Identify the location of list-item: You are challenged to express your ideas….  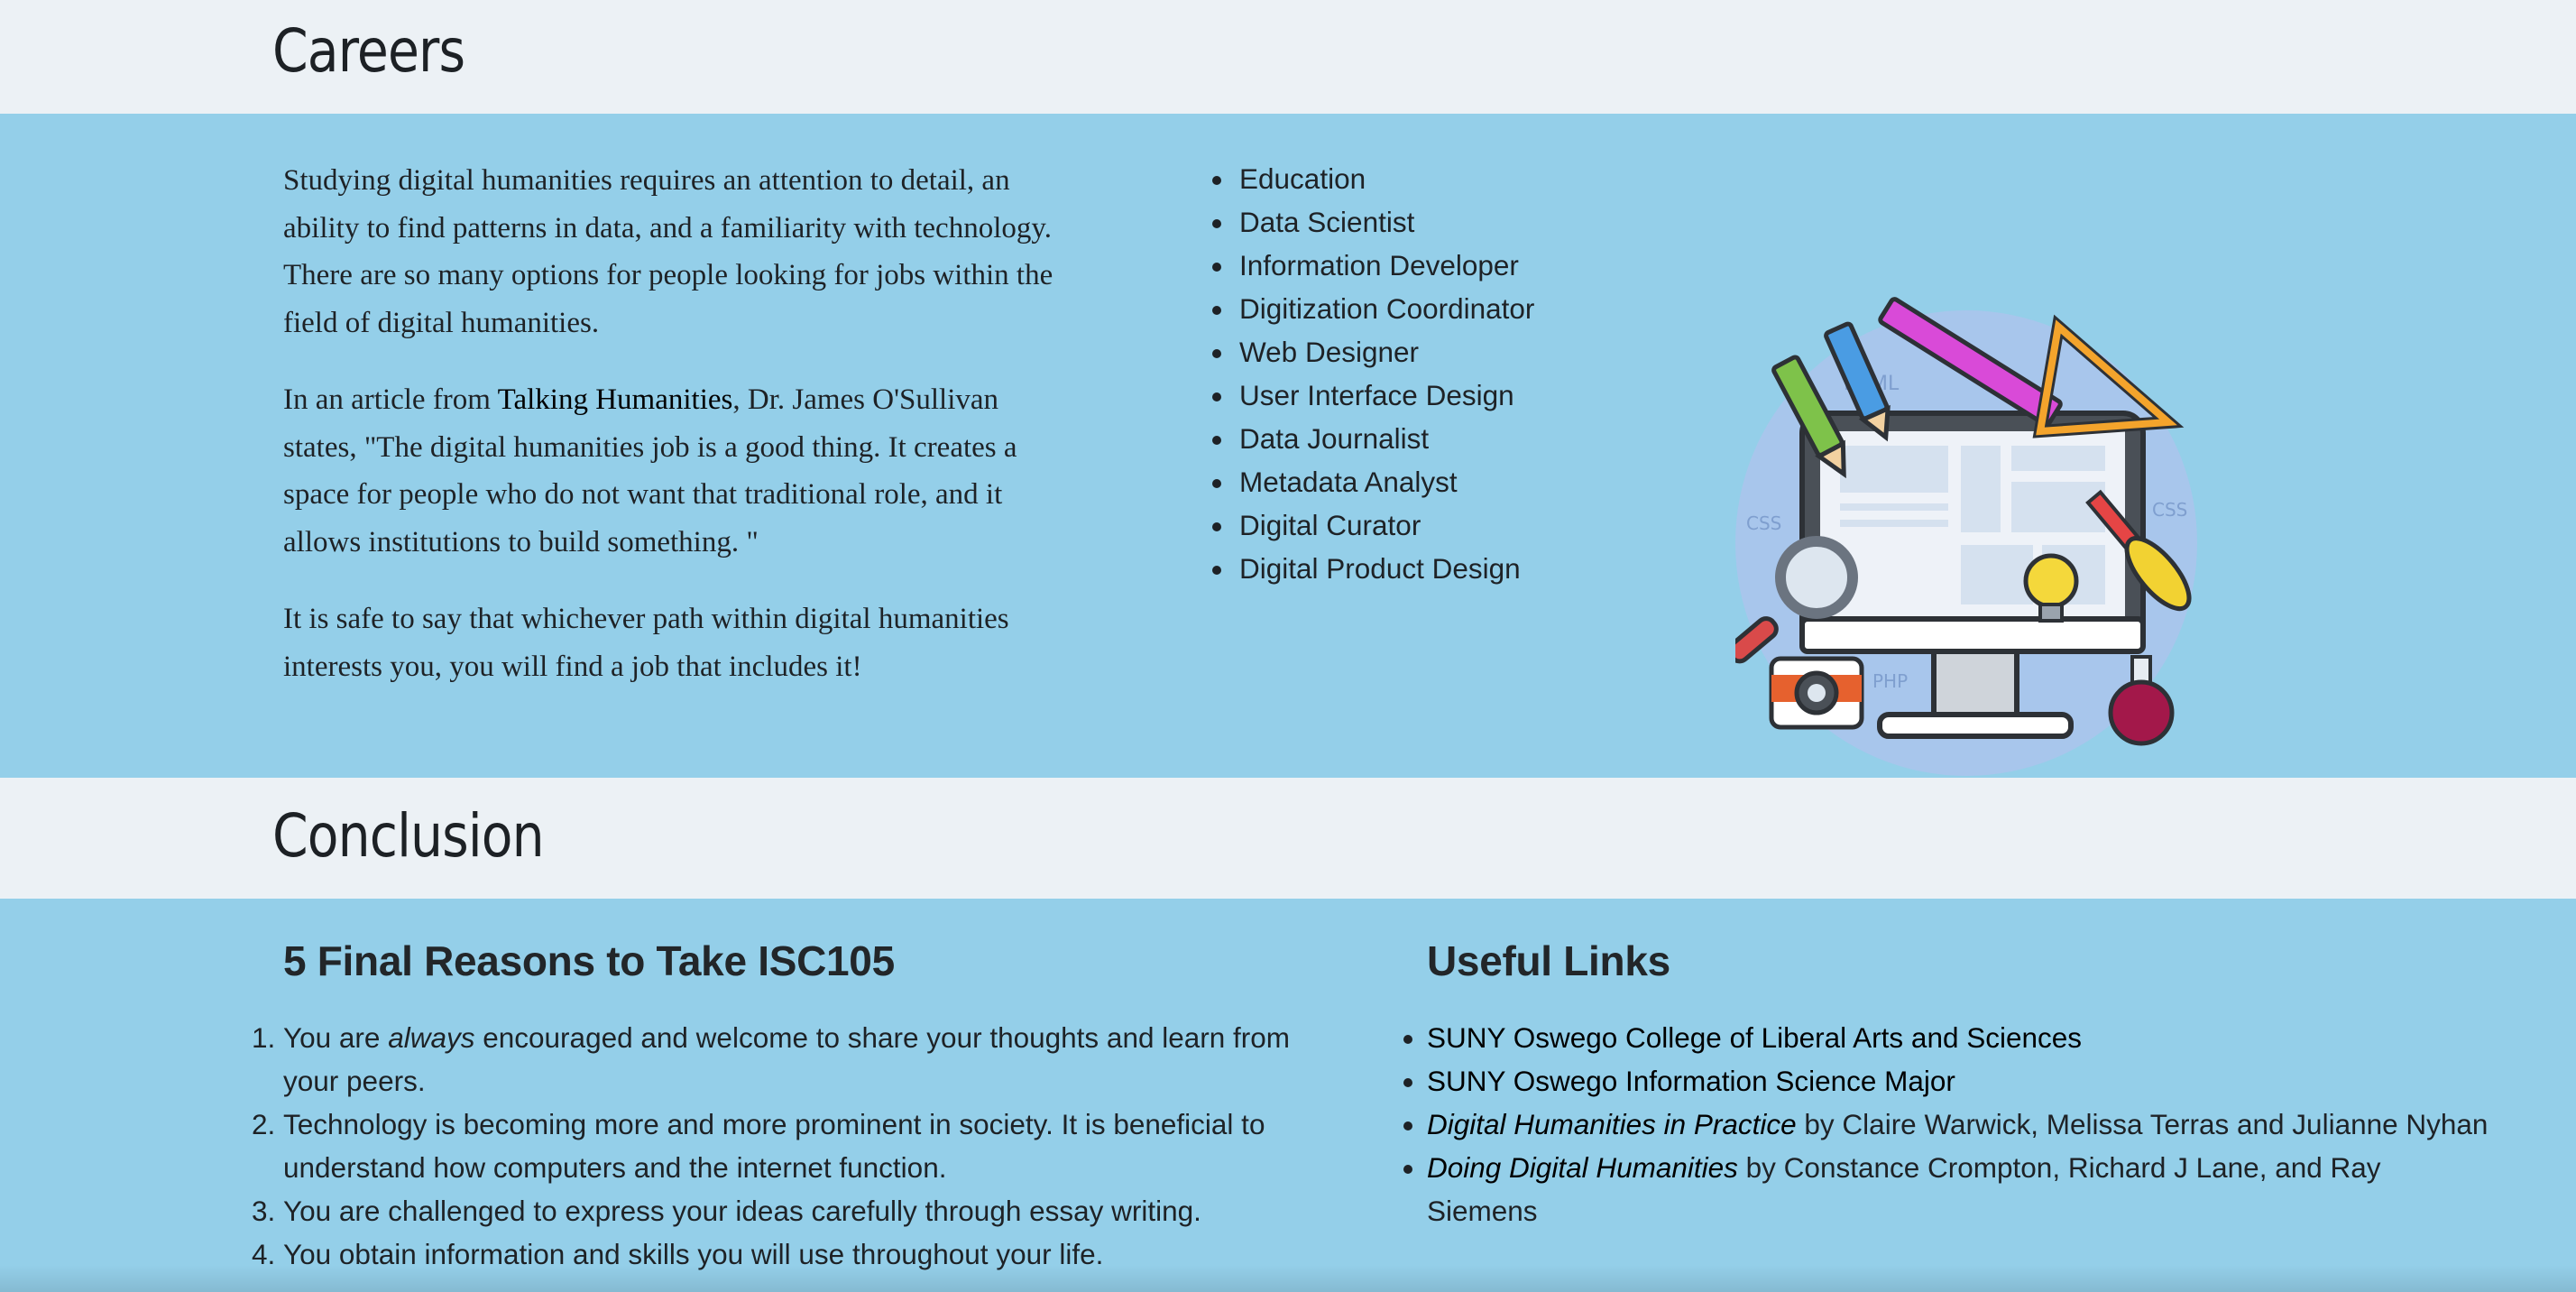
(802, 1210).